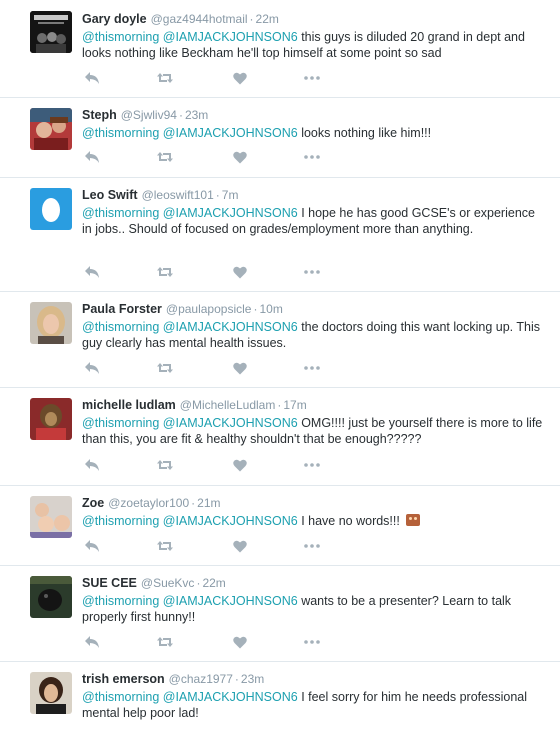 Image resolution: width=560 pixels, height=736 pixels. I want to click on author-name: SUE CEE, so click(109, 583).